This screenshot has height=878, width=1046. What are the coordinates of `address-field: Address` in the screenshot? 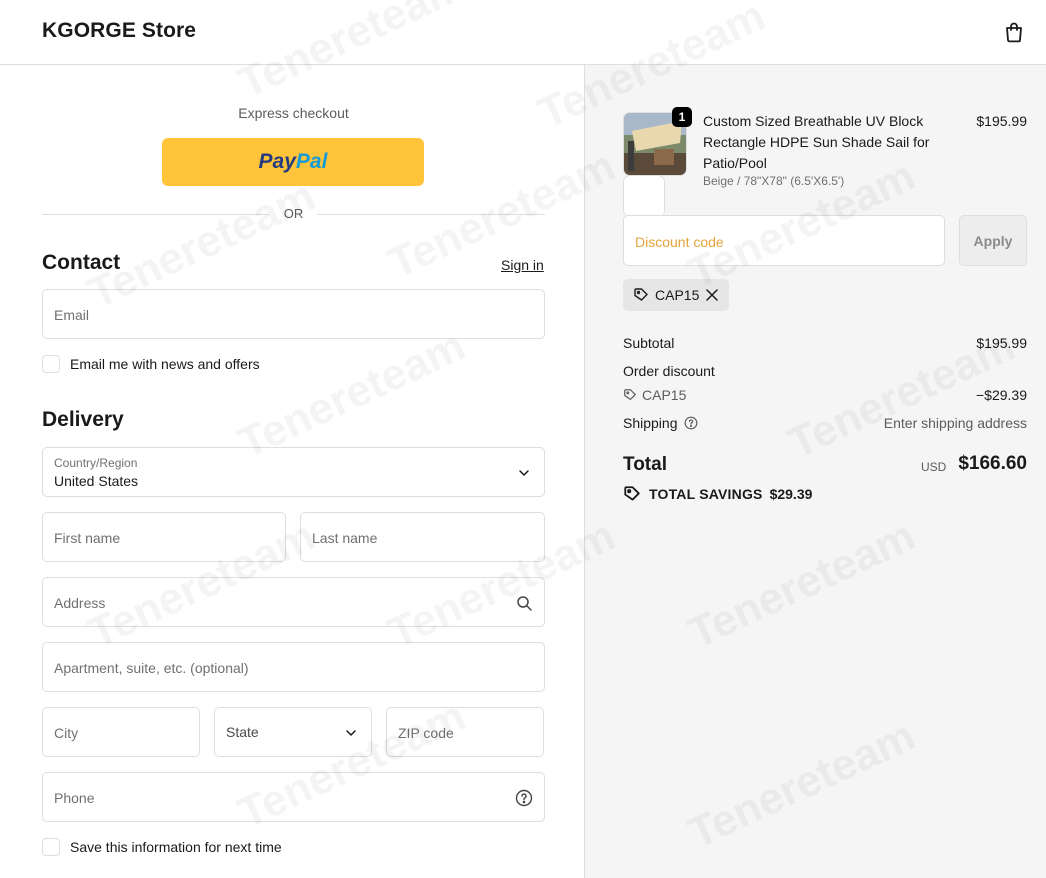 It's located at (293, 602).